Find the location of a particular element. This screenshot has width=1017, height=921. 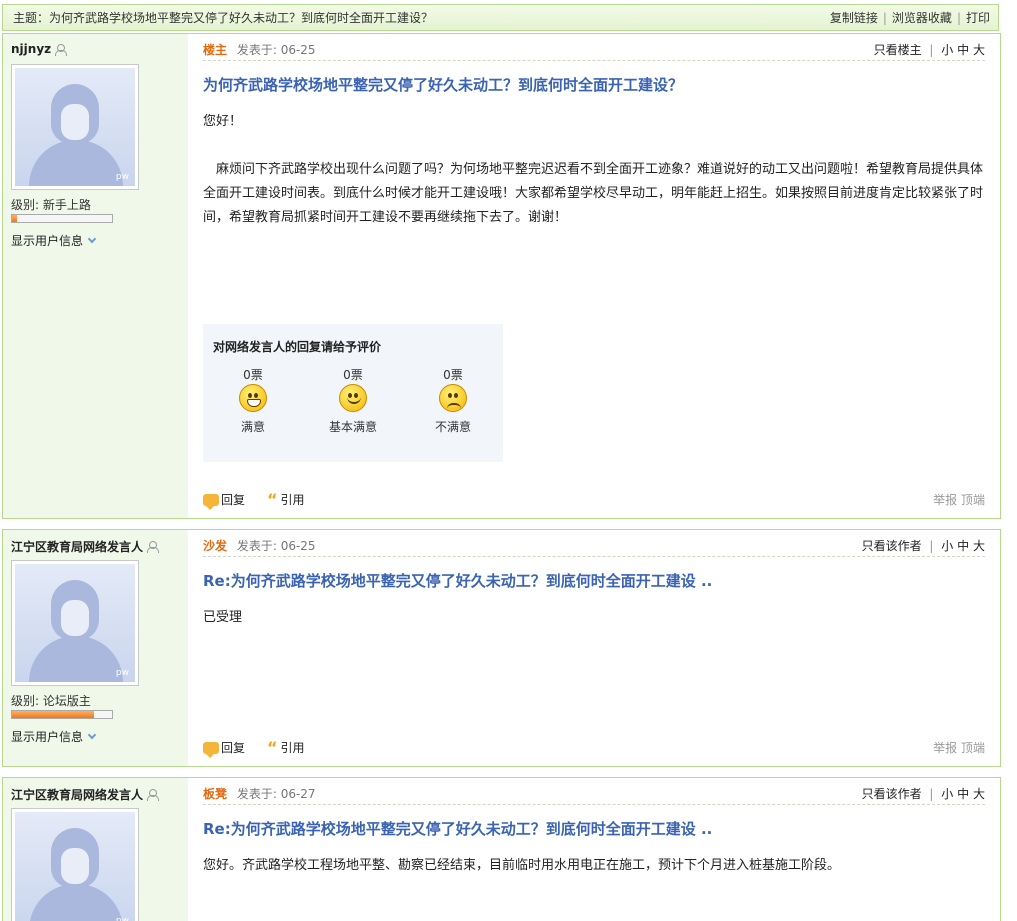

author-name: njjnyz is located at coordinates (39, 49).